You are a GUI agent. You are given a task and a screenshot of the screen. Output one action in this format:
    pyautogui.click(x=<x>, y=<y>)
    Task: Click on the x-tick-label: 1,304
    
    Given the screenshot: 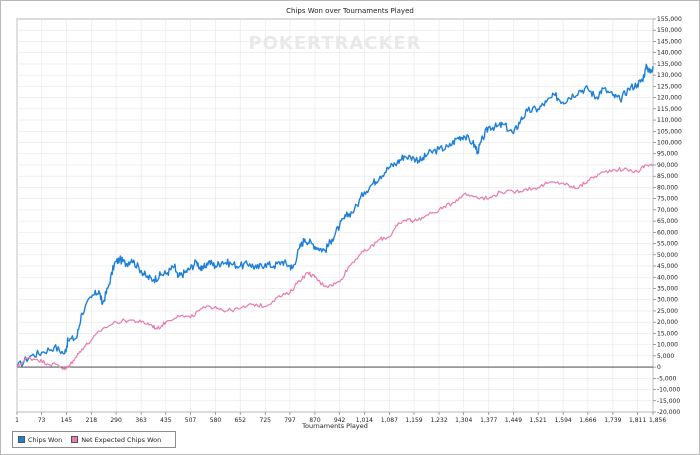 What is the action you would take?
    pyautogui.click(x=463, y=420)
    